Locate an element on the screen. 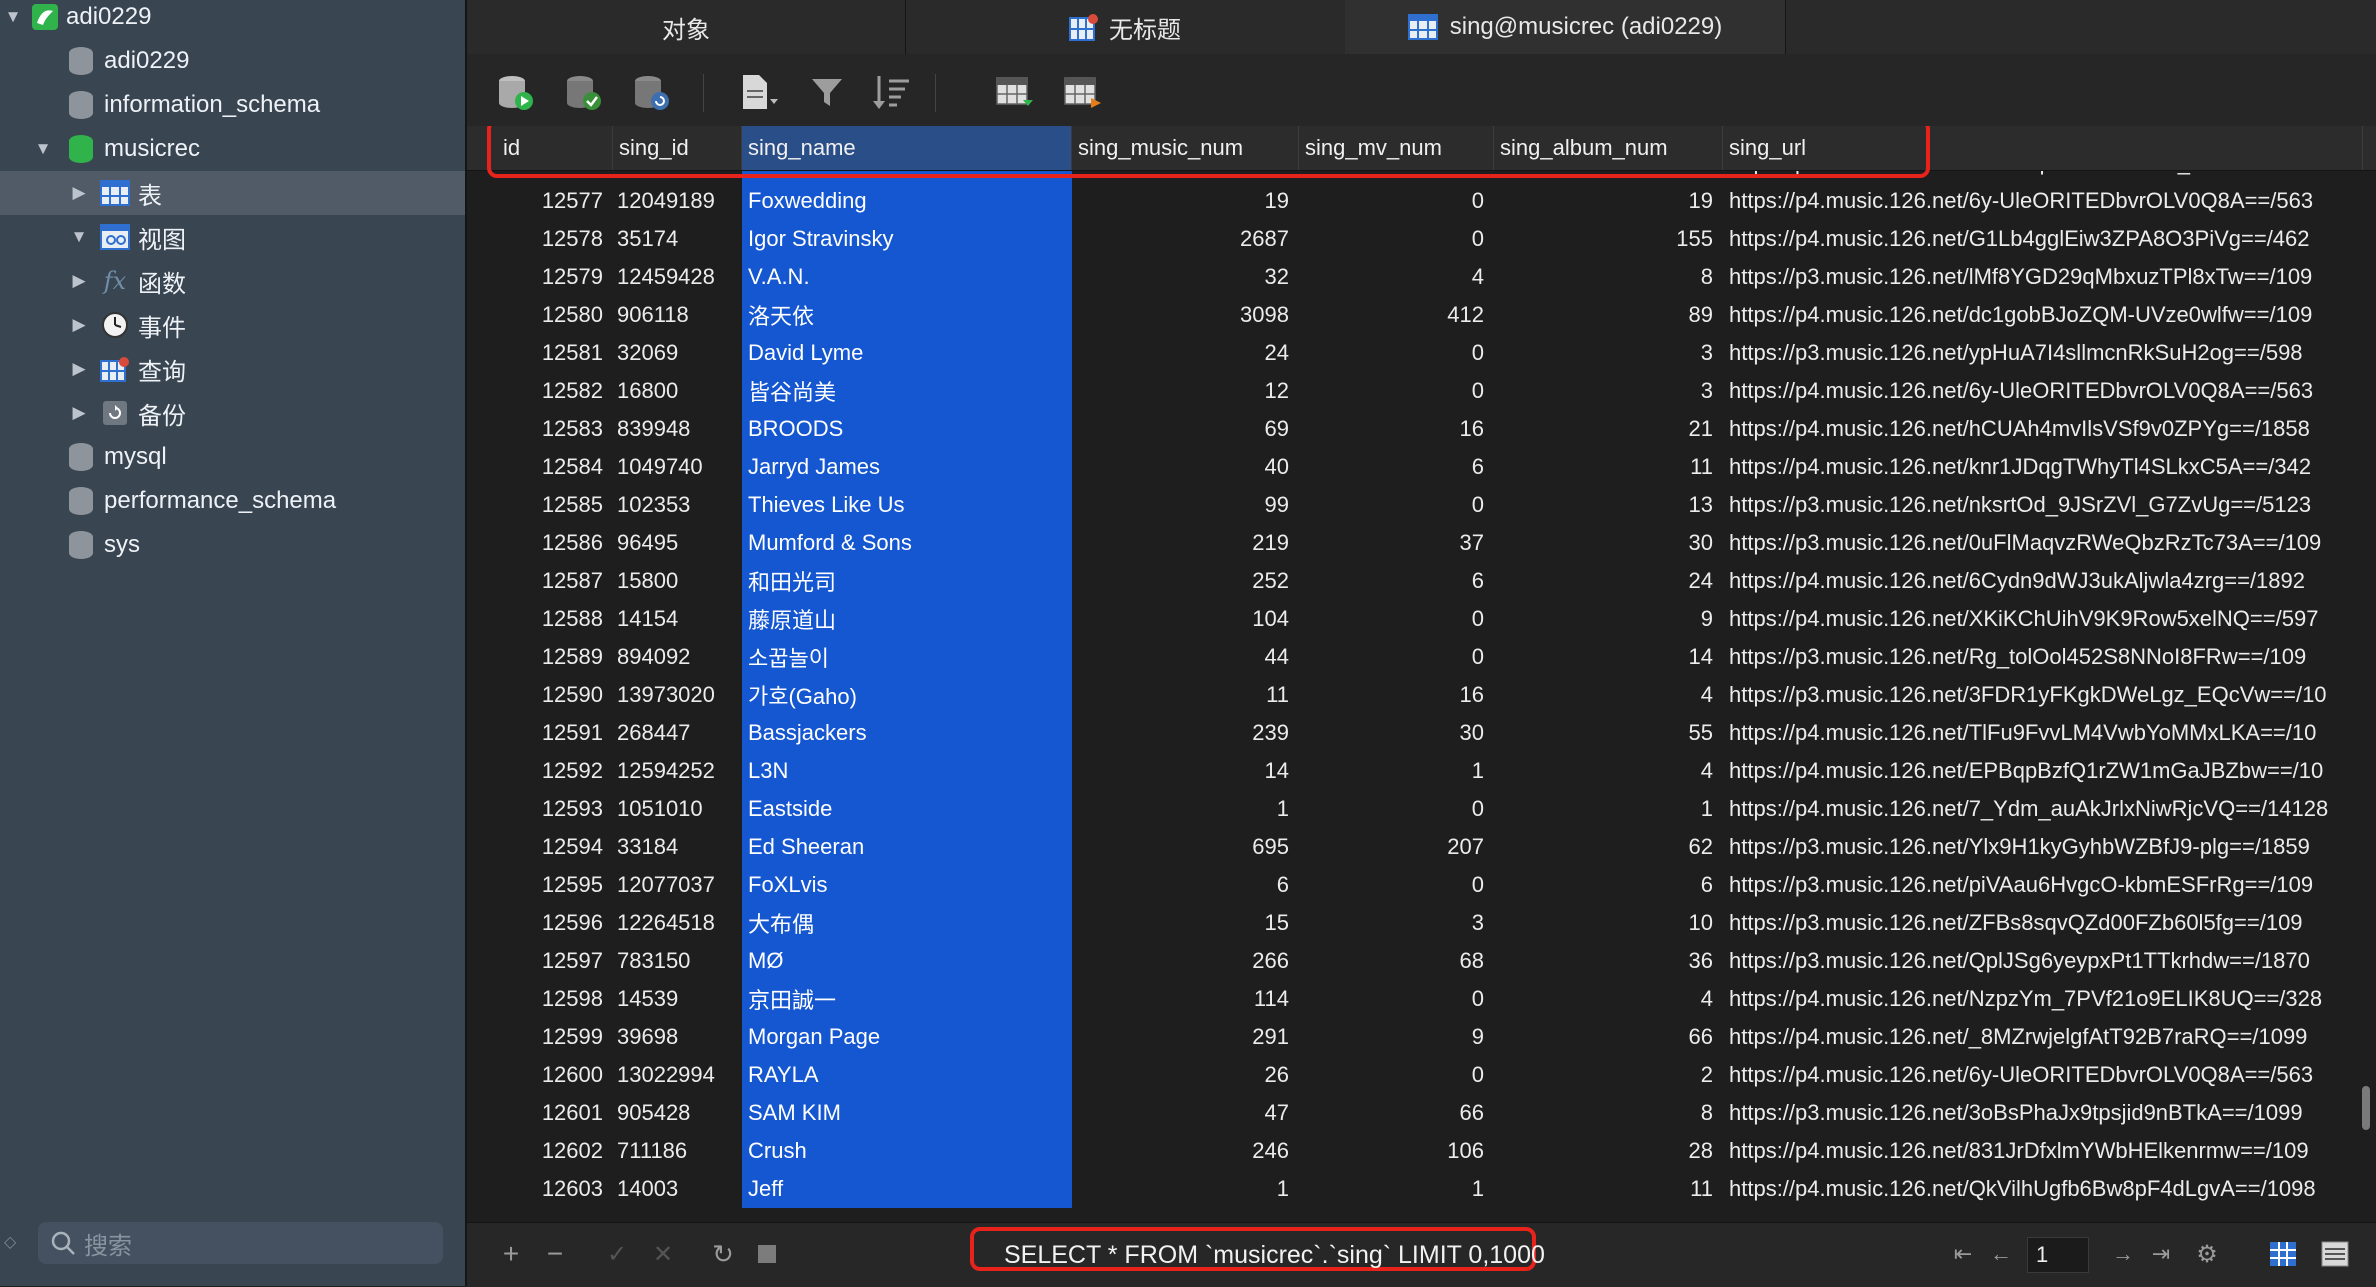 This screenshot has width=2376, height=1287. cell-sing-id: 16800 is located at coordinates (677, 391).